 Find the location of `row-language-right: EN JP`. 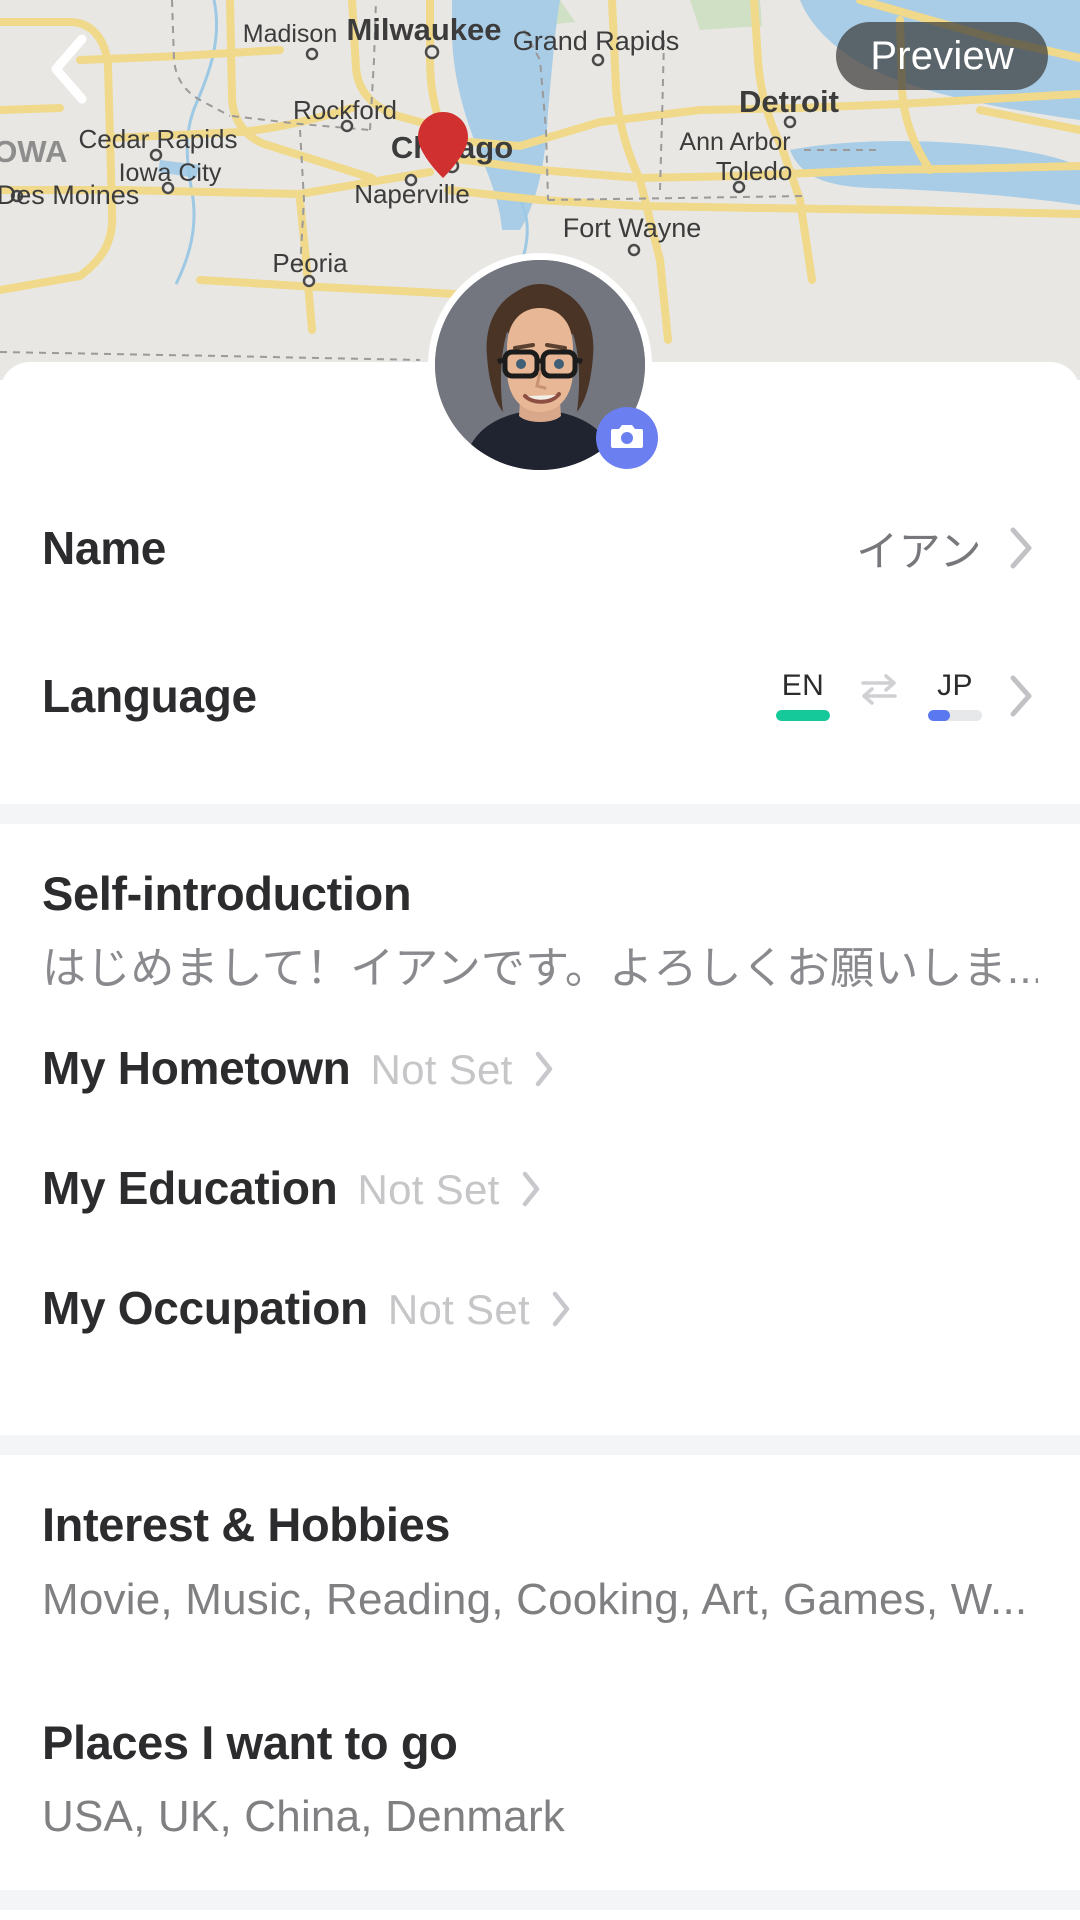

row-language-right: EN JP is located at coordinates (907, 696).